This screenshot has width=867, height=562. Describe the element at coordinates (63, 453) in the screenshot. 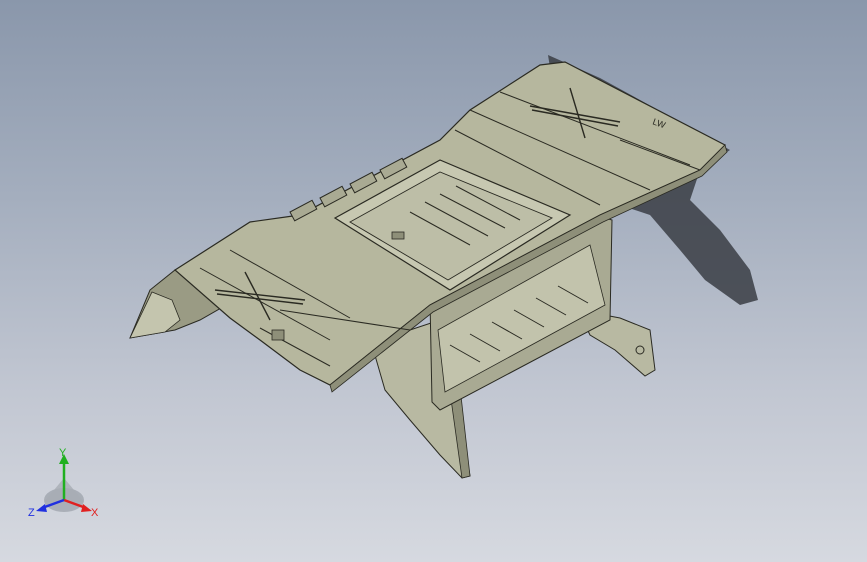

I see `y-axis-label: Y` at that location.